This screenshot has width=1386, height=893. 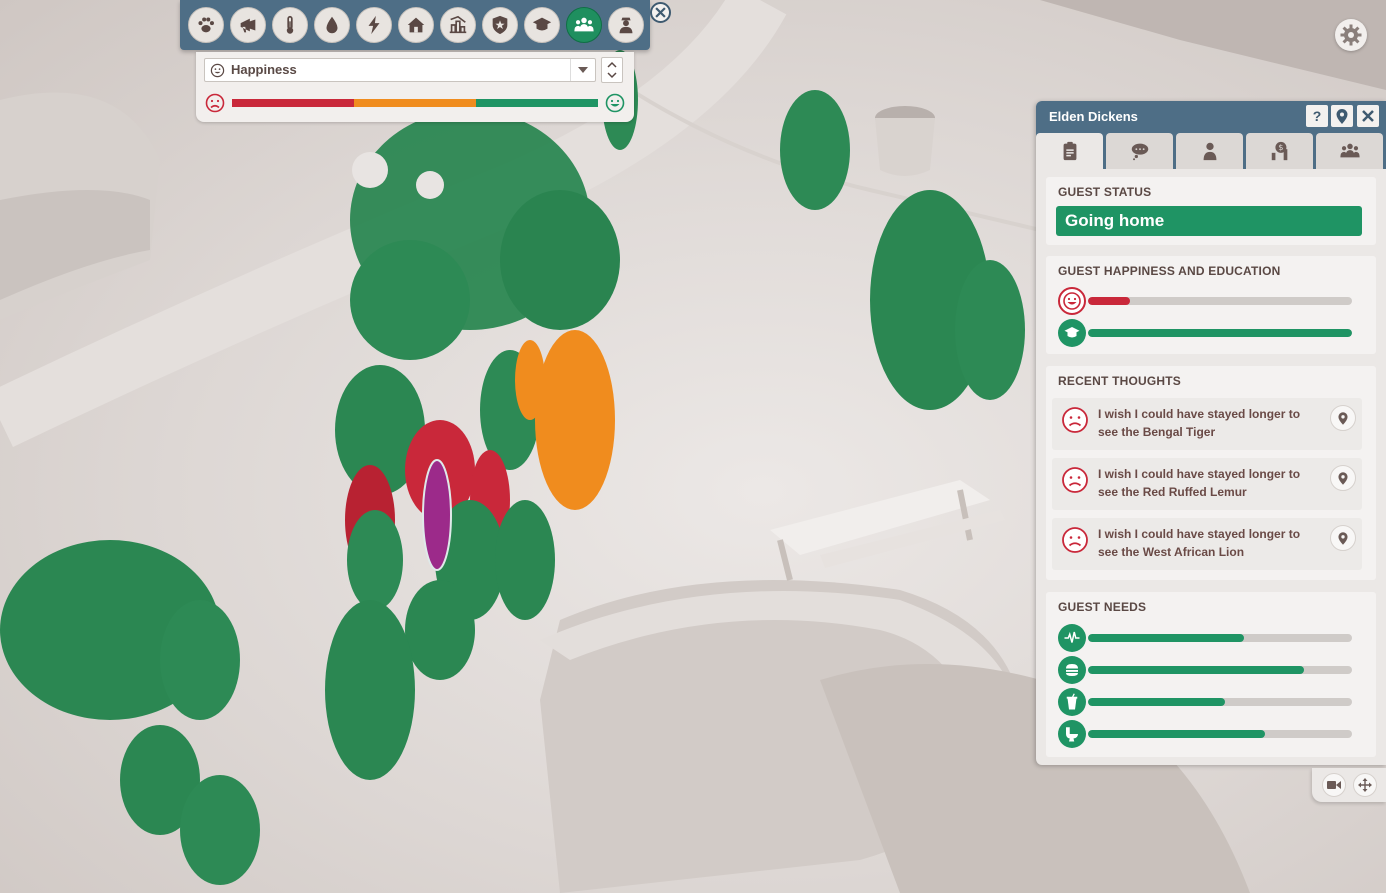 I want to click on paw-overlay-button, so click(x=206, y=25).